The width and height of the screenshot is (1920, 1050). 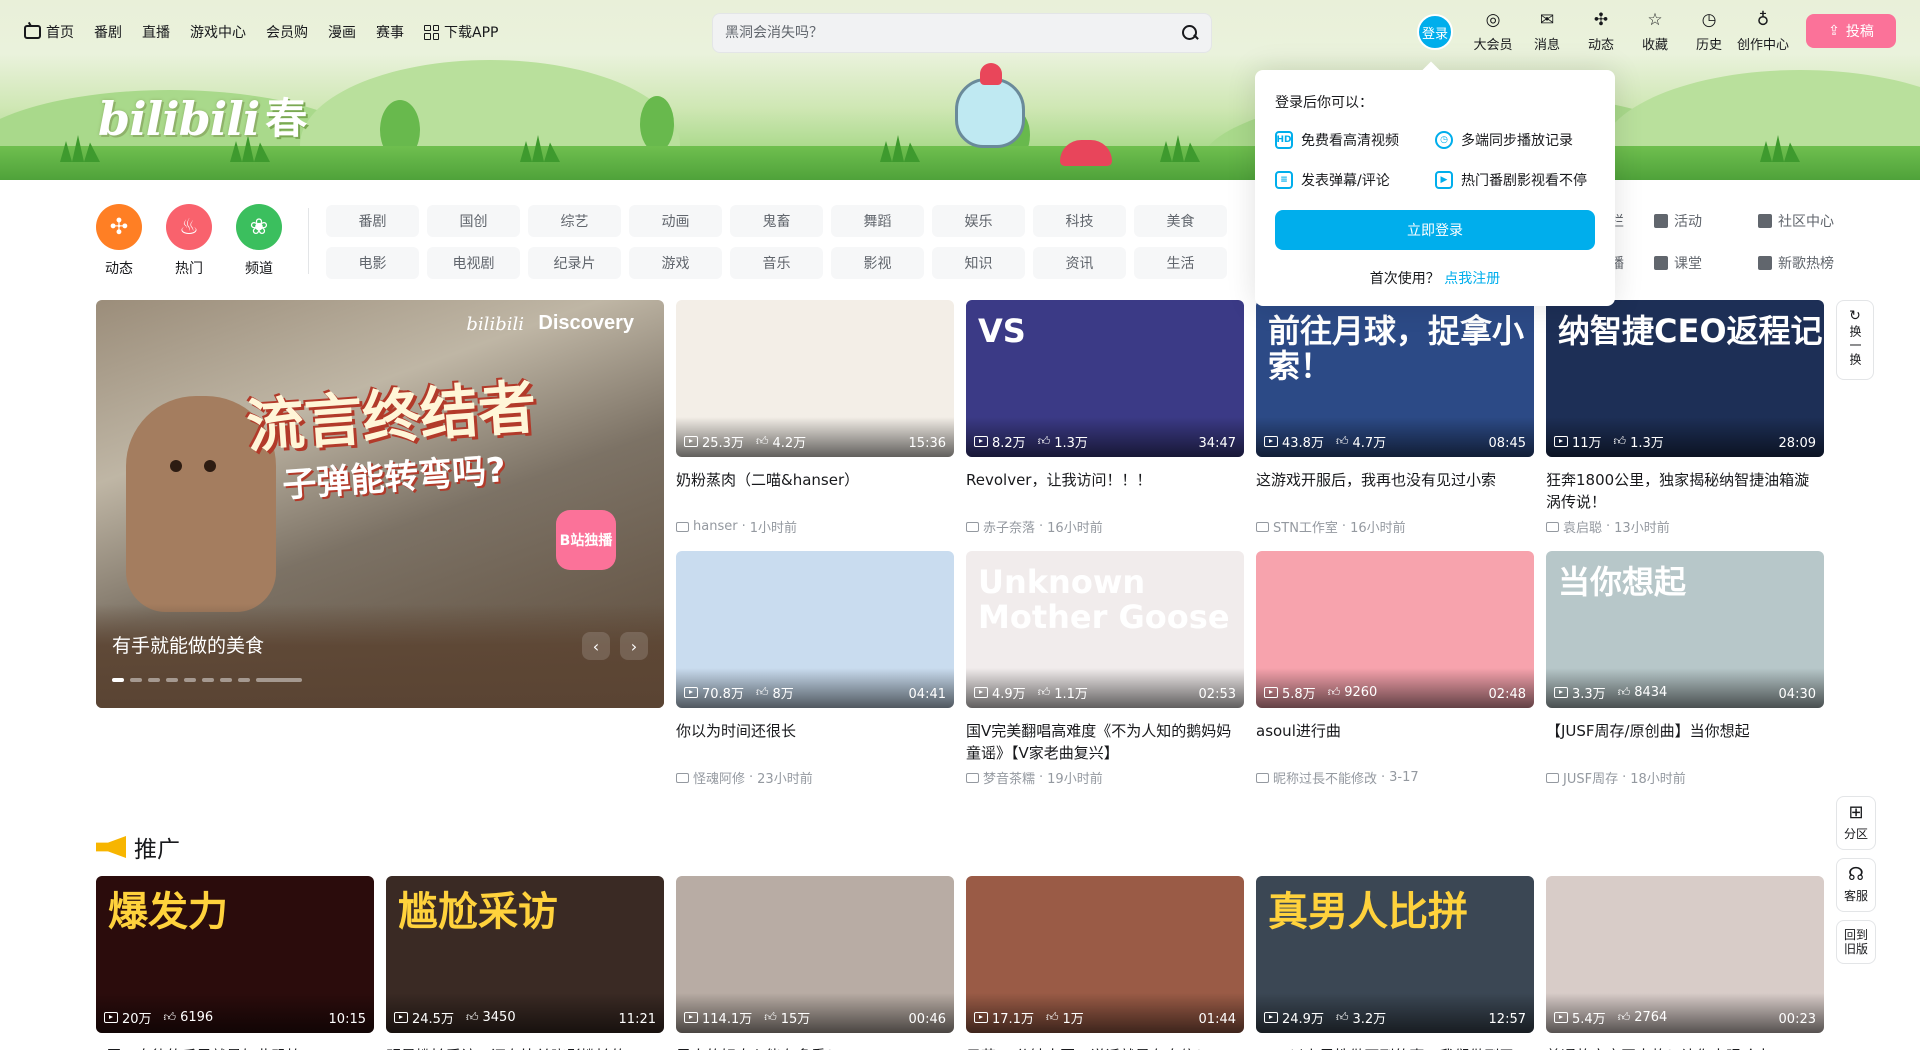 What do you see at coordinates (1395, 378) in the screenshot?
I see `video-thumbnail: 前往月球，捉拿小索！ 43.8万 👍︎ 4.7万 08:45` at bounding box center [1395, 378].